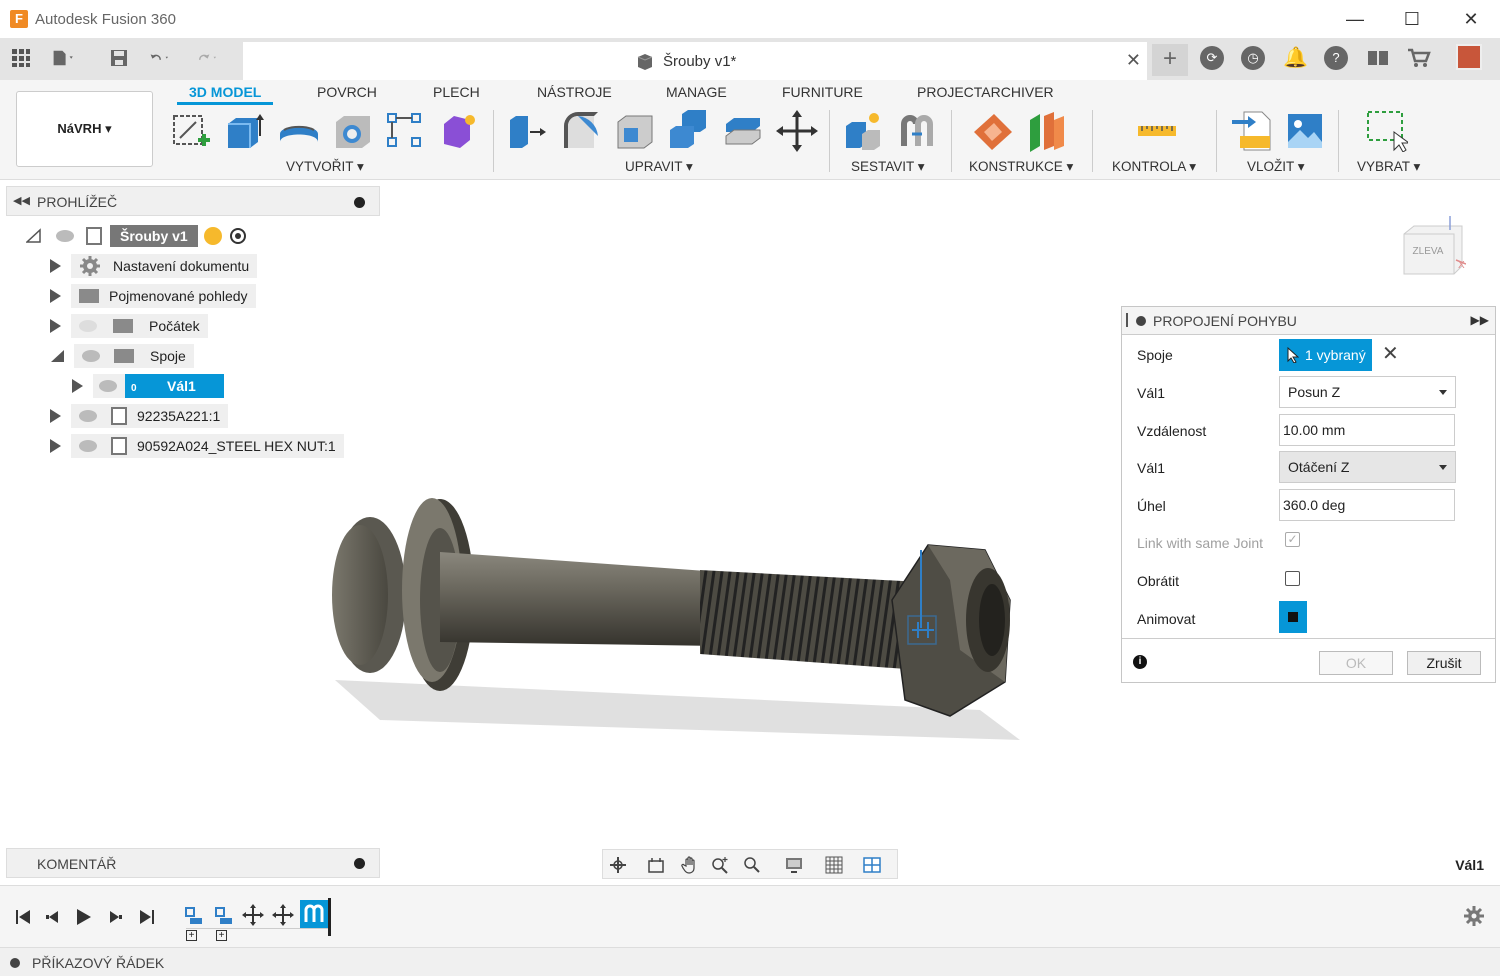 The image size is (1500, 976). Describe the element at coordinates (459, 131) in the screenshot. I see `create-form-icon` at that location.